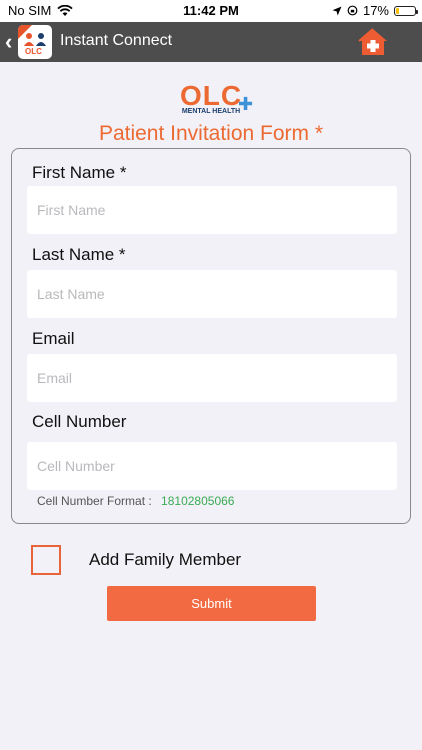 The width and height of the screenshot is (422, 750). I want to click on rotation-lock-icon, so click(352, 10).